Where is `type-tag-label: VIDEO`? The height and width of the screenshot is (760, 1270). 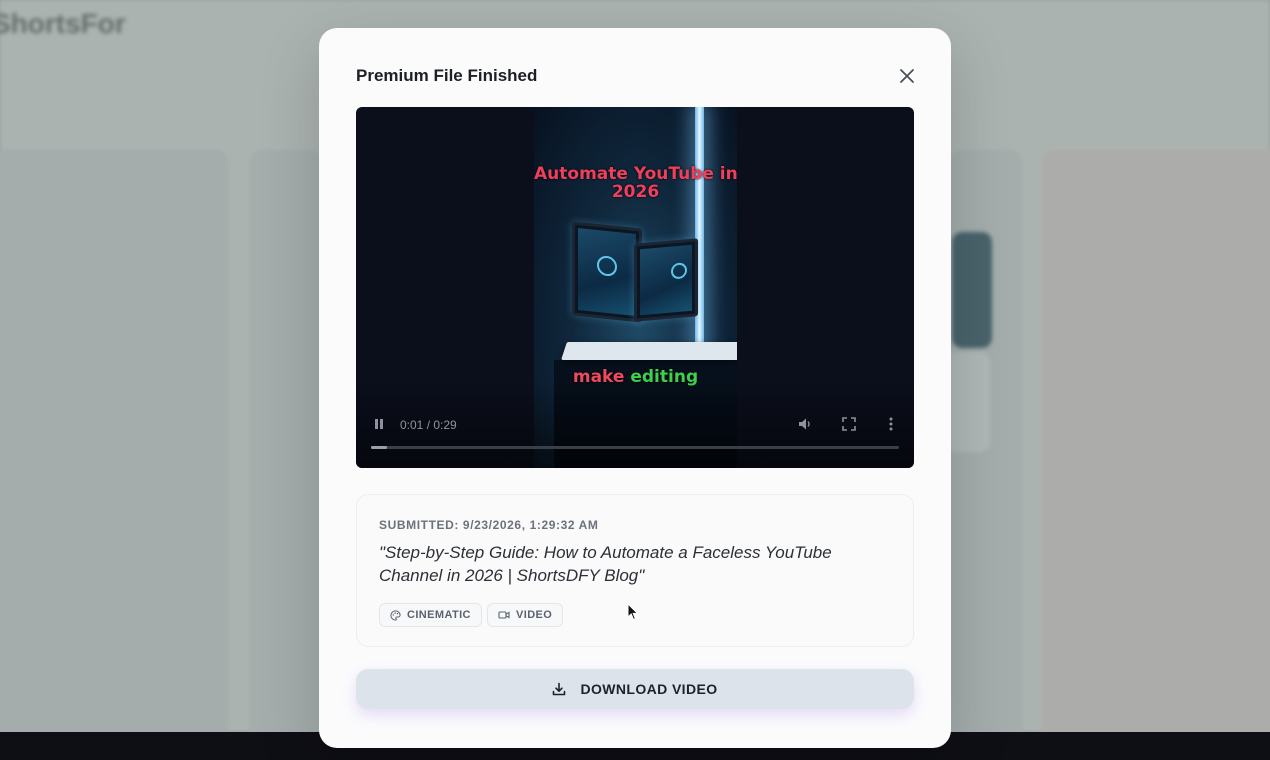
type-tag-label: VIDEO is located at coordinates (534, 615).